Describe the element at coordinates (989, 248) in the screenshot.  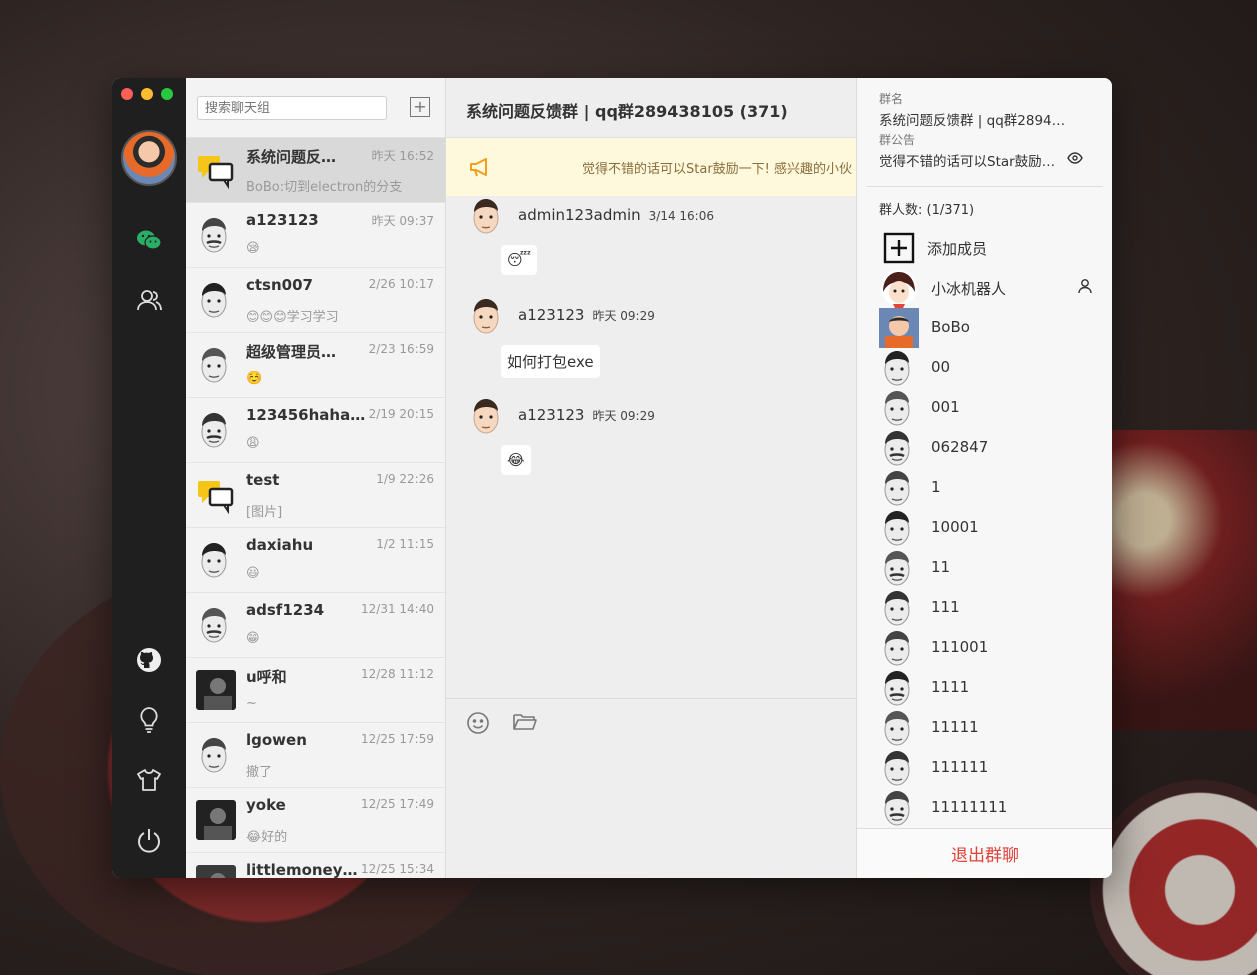
I see `add-member-button: 添加成员` at that location.